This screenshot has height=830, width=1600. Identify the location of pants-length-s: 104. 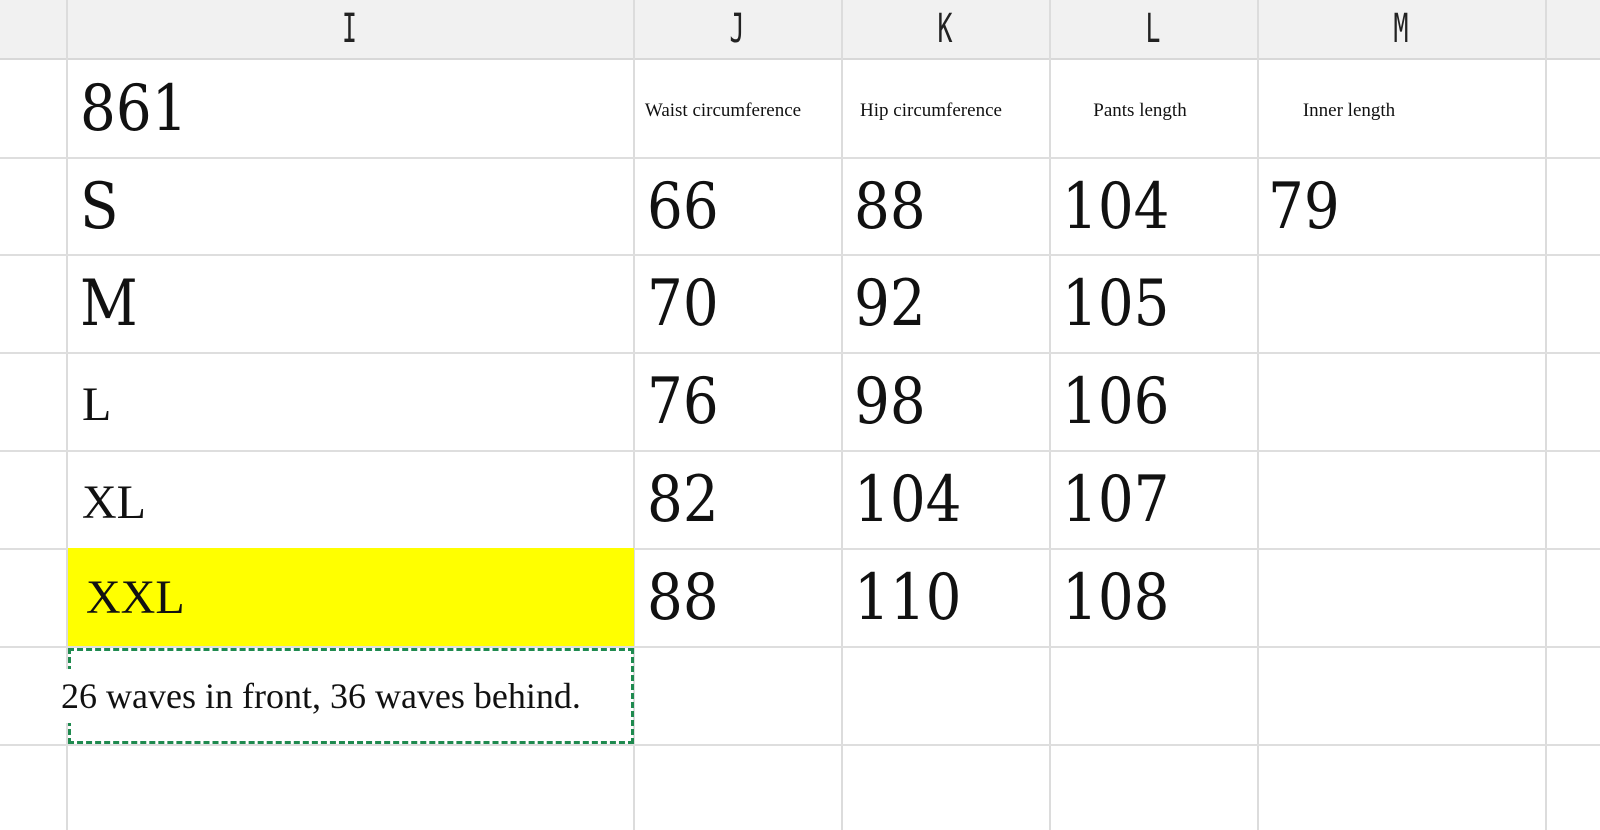
(1115, 206).